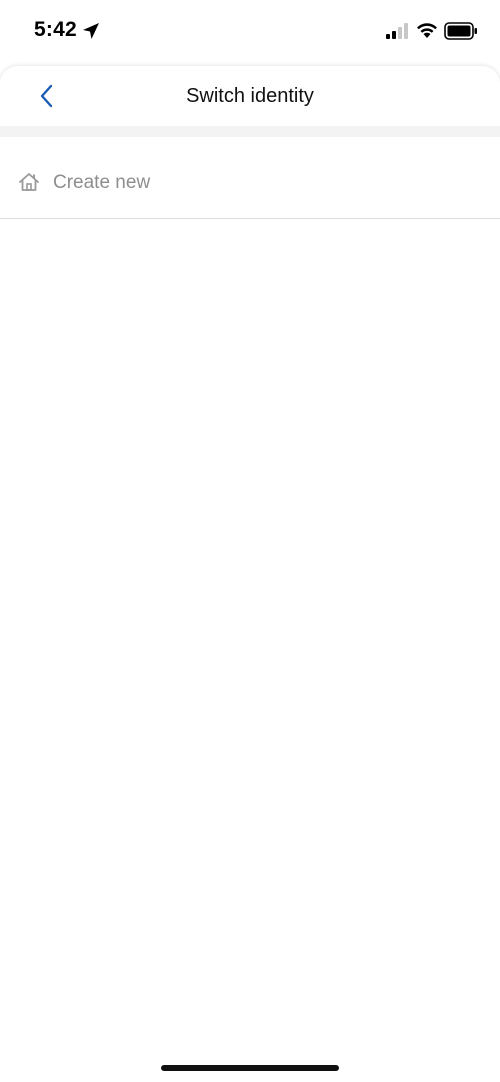 The width and height of the screenshot is (500, 1082). I want to click on header-divider, so click(250, 131).